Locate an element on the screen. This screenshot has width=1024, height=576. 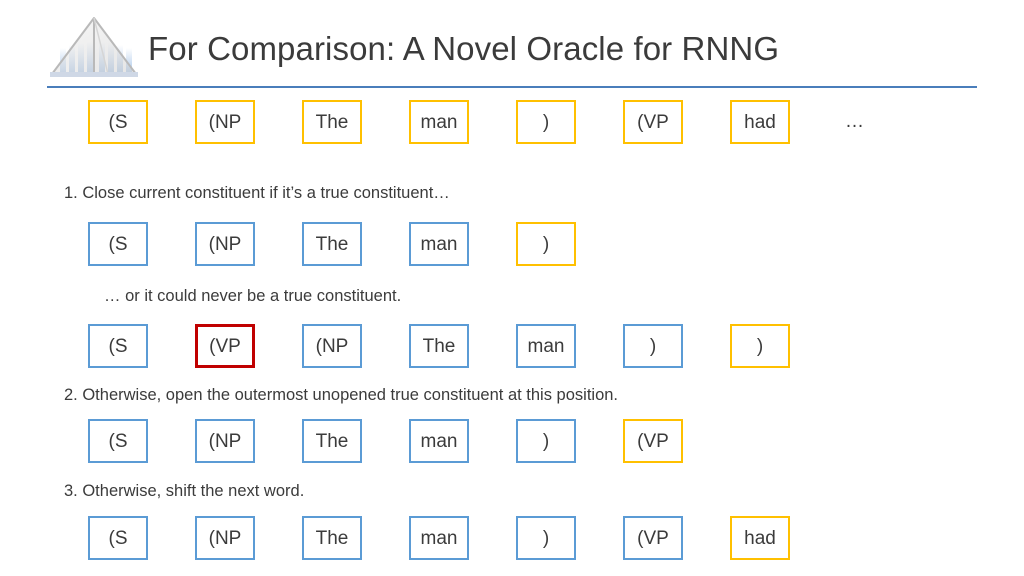
token-box-highlight: had is located at coordinates (760, 538).